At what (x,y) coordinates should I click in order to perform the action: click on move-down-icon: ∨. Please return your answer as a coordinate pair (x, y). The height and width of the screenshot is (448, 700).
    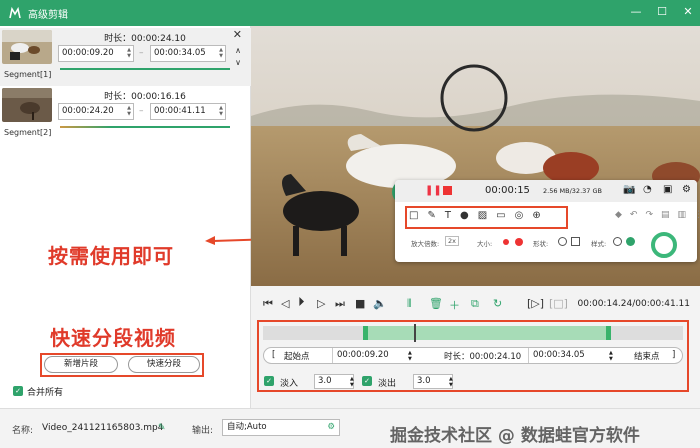
    Looking at the image, I should click on (238, 62).